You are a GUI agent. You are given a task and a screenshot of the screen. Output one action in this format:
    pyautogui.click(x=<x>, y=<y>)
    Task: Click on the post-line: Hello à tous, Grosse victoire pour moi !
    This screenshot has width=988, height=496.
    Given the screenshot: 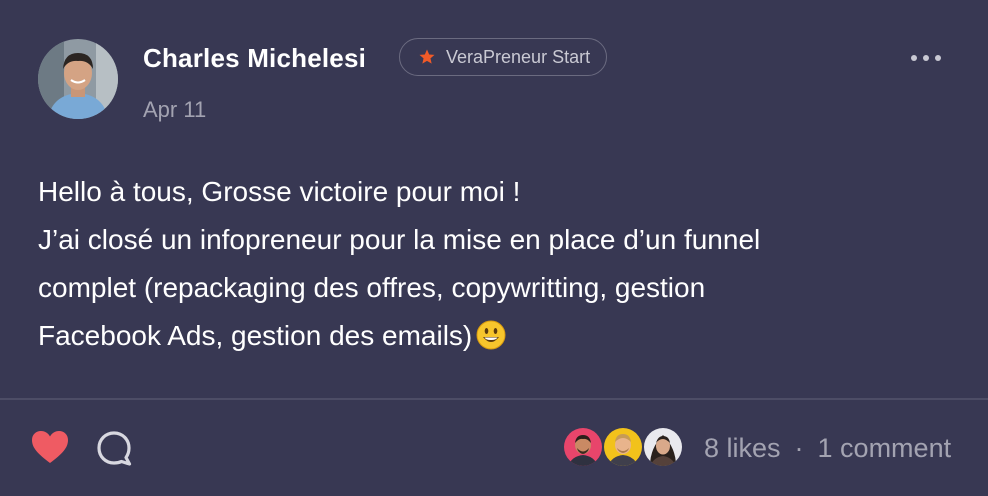 What is the action you would take?
    pyautogui.click(x=279, y=191)
    